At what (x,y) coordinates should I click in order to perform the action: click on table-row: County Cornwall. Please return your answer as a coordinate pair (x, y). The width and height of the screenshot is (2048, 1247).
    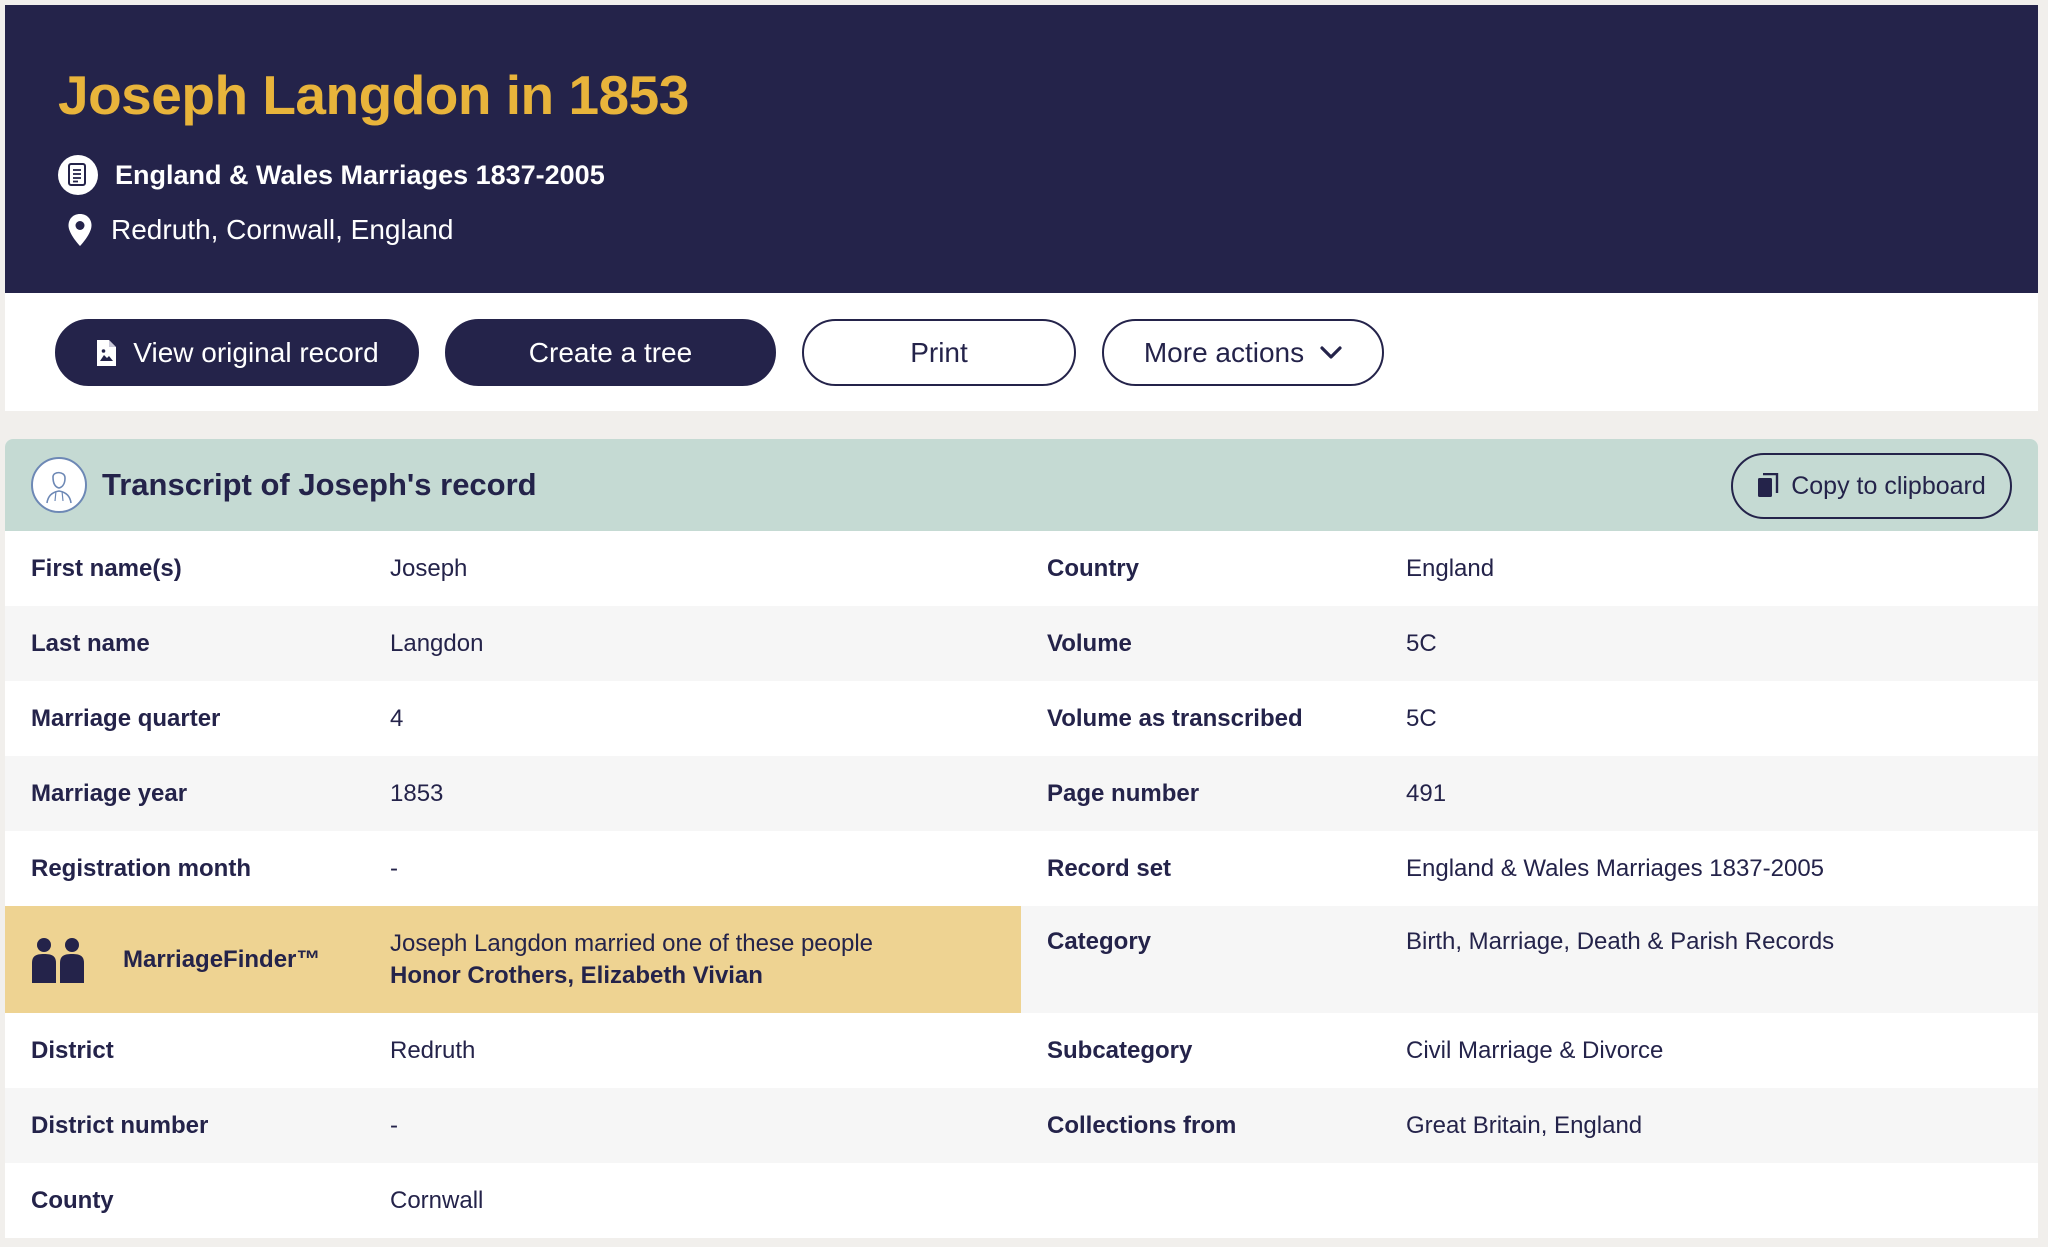
    Looking at the image, I should click on (1021, 1200).